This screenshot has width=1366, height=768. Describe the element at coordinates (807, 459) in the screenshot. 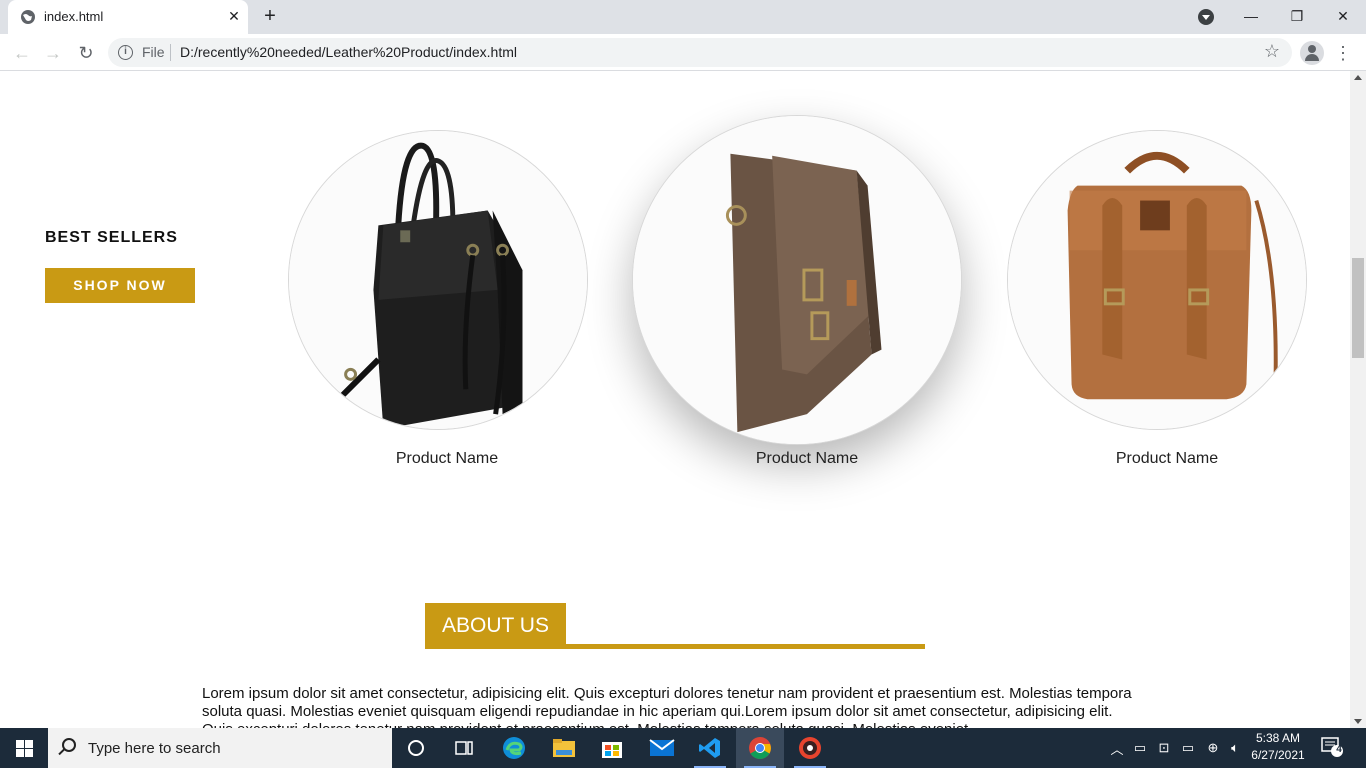

I see `product-name-2: Product Name` at that location.